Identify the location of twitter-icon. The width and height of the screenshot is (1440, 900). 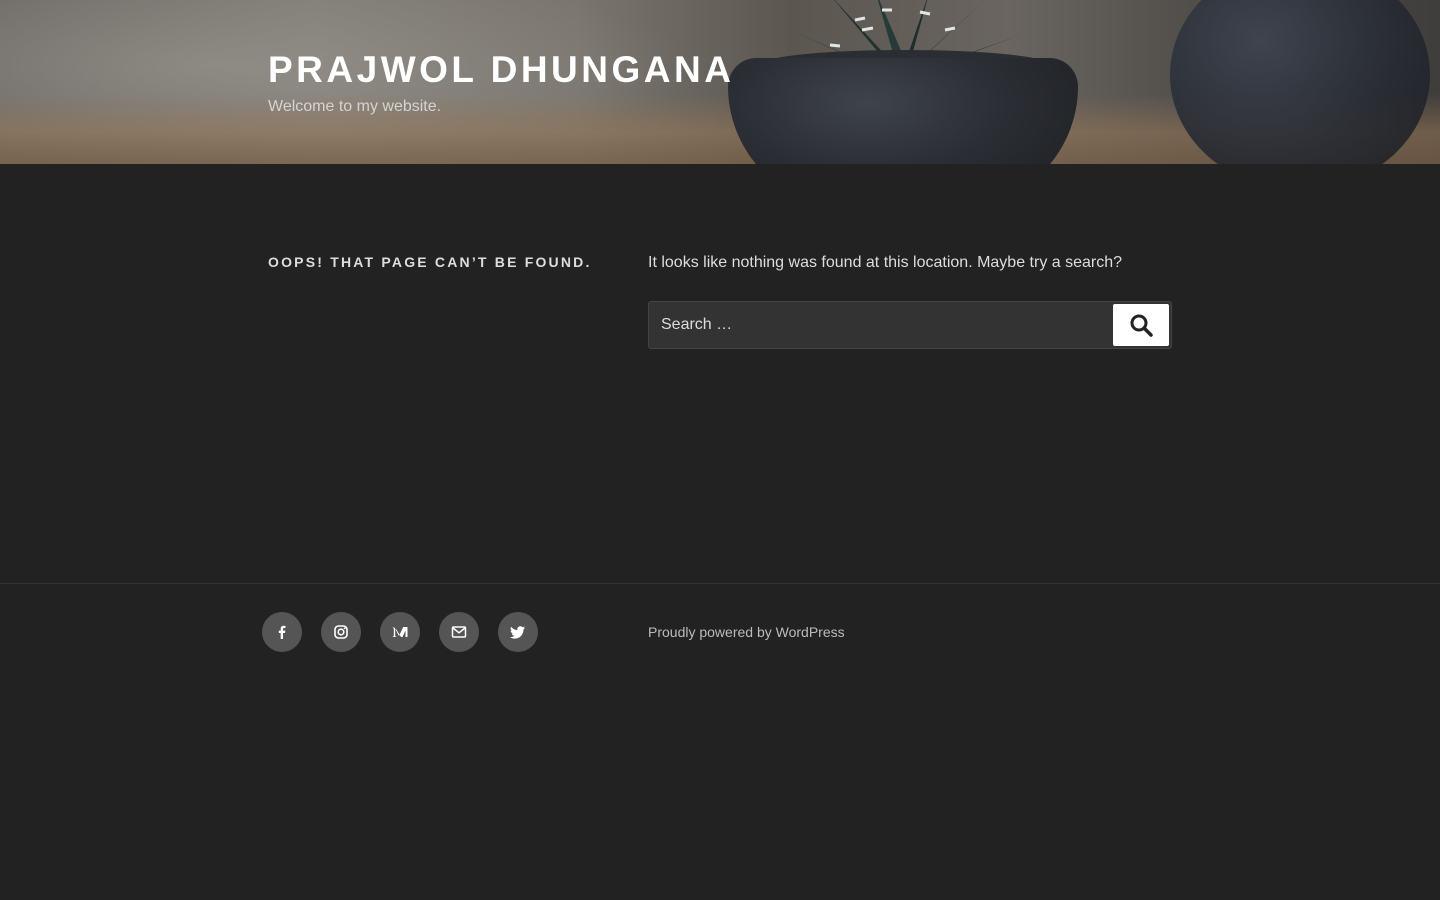
(517, 632).